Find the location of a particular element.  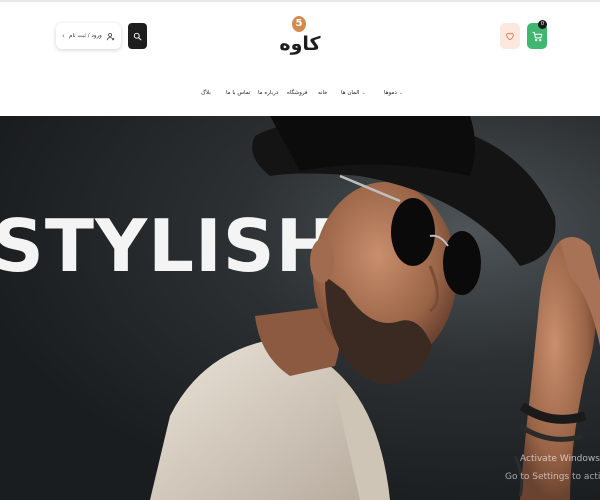

user-icon is located at coordinates (110, 36).